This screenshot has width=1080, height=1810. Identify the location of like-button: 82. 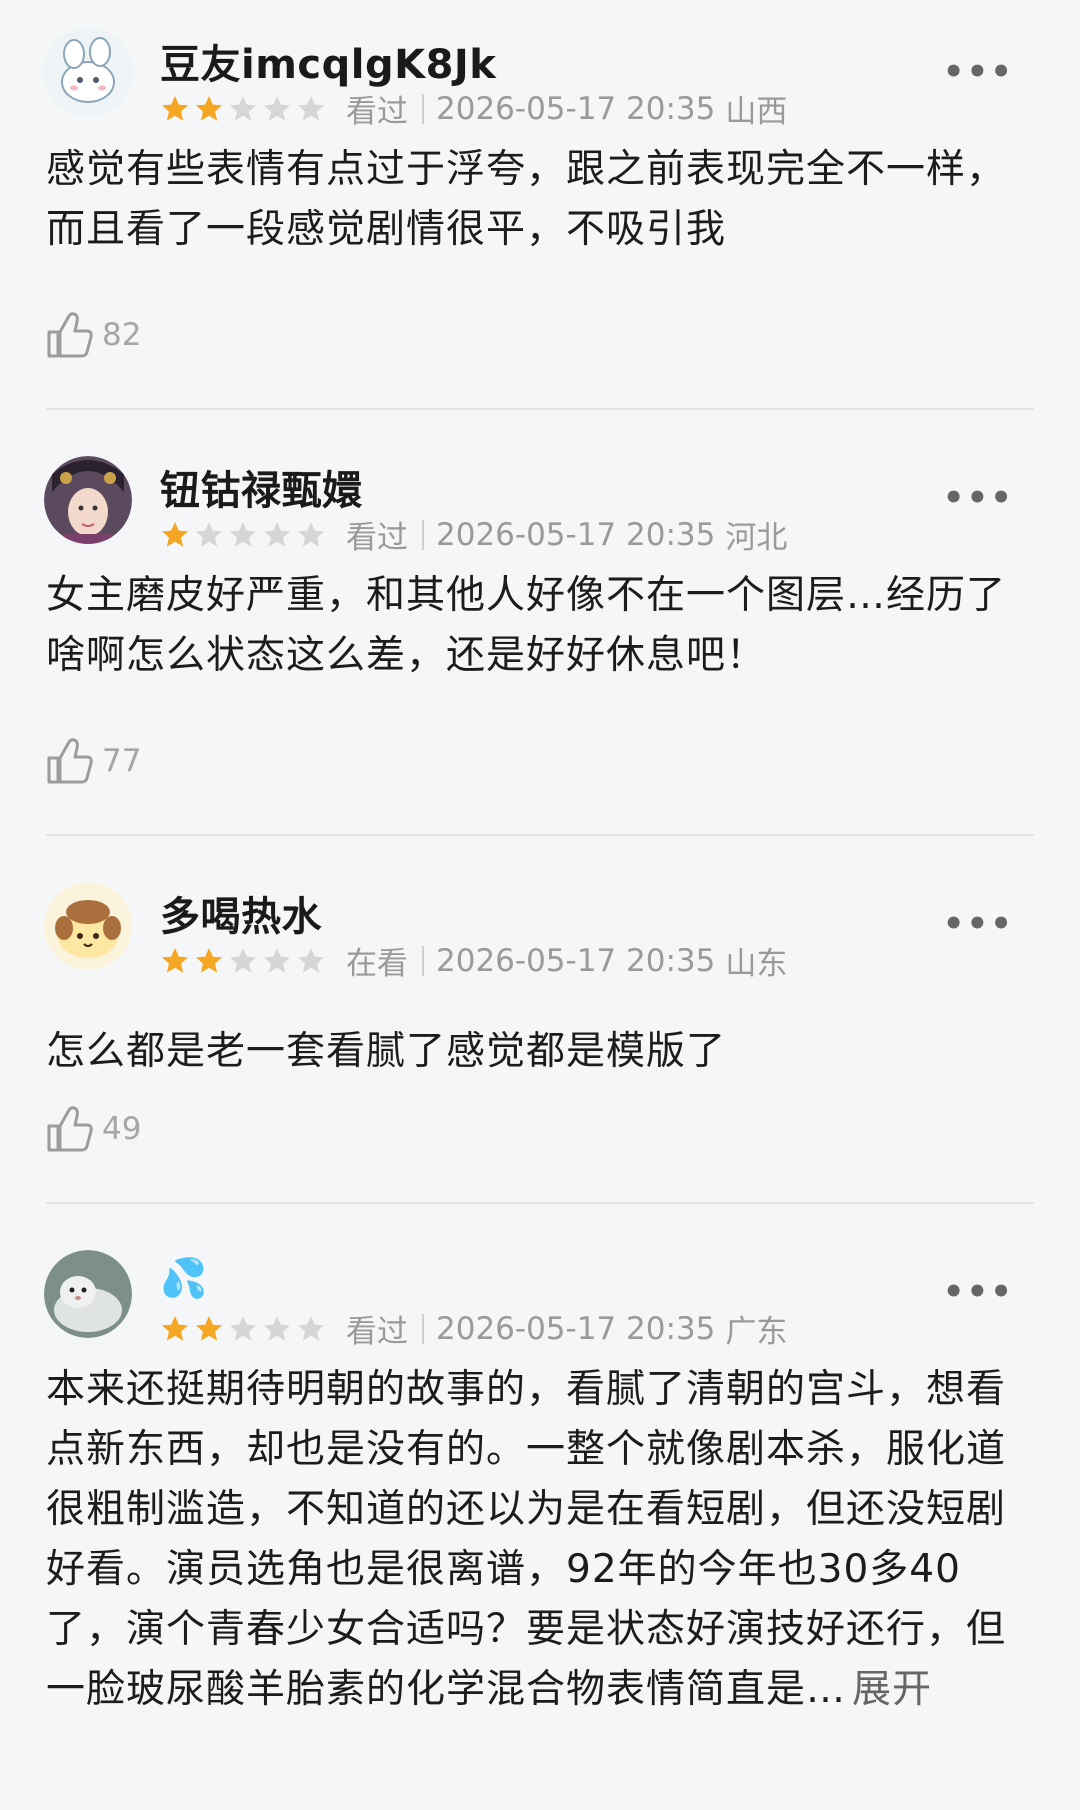
(93, 335).